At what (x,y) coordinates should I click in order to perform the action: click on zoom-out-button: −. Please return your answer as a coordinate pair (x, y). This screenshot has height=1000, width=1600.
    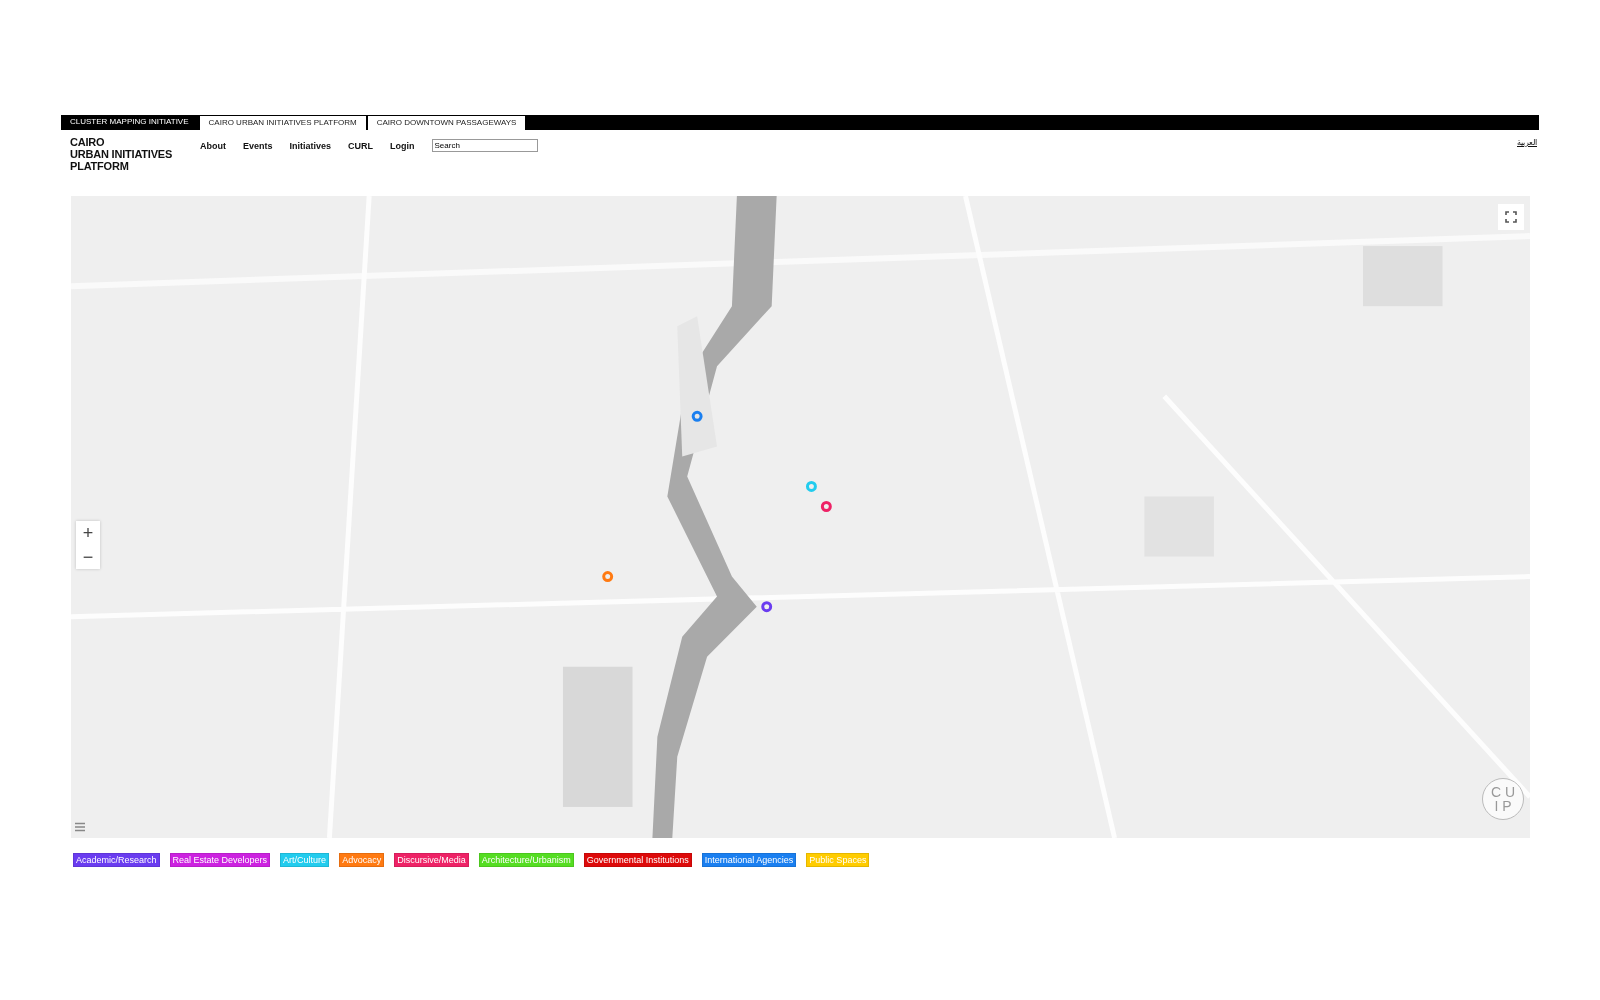
    Looking at the image, I should click on (88, 557).